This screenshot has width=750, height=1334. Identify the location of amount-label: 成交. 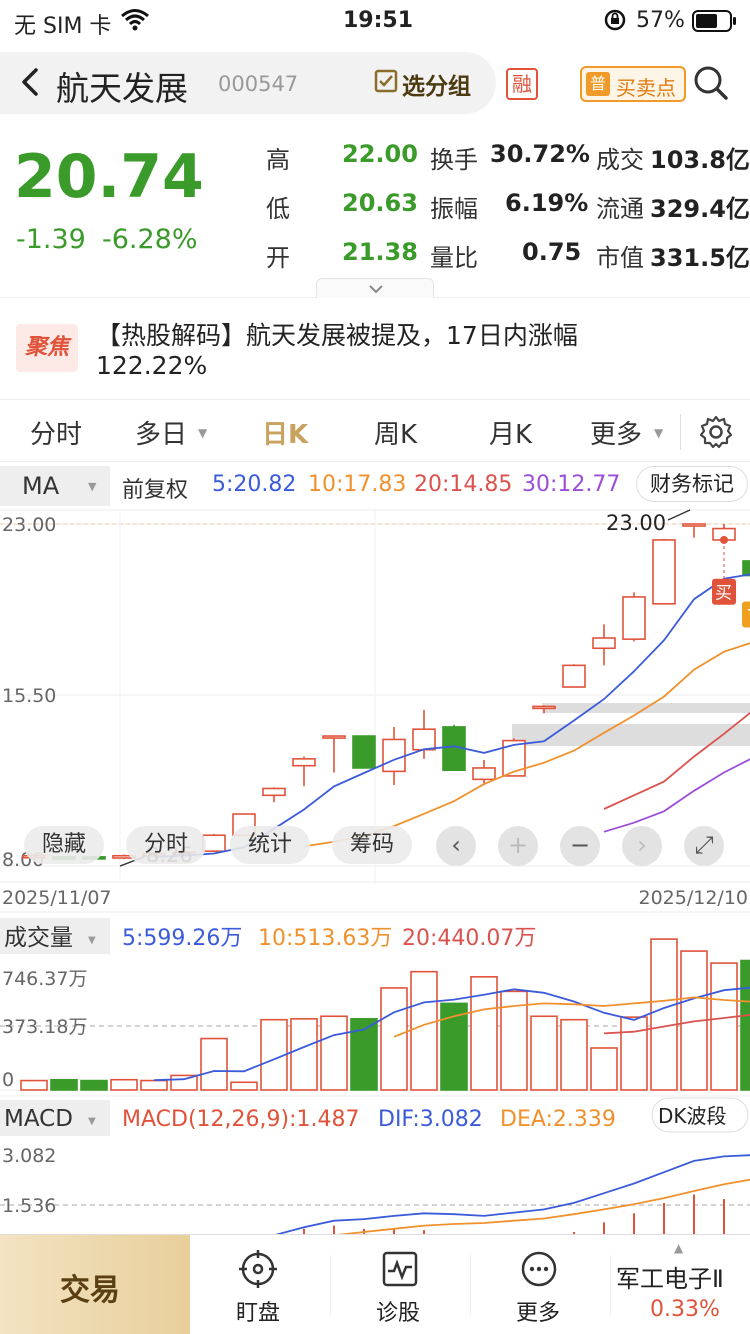
(620, 160).